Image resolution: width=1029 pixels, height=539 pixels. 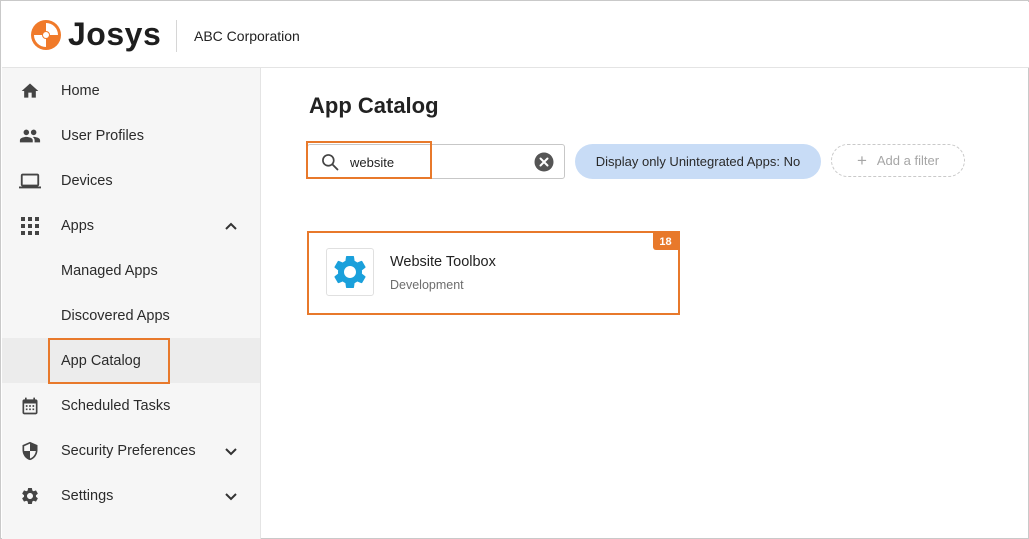 What do you see at coordinates (80, 90) in the screenshot?
I see `sidebar-item-label: Home` at bounding box center [80, 90].